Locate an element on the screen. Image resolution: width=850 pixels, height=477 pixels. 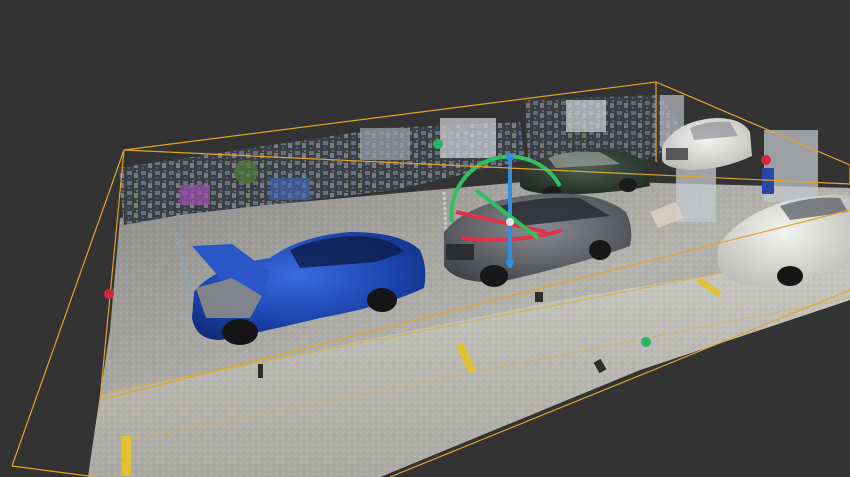
handle-green-bottom is located at coordinates (646, 342).